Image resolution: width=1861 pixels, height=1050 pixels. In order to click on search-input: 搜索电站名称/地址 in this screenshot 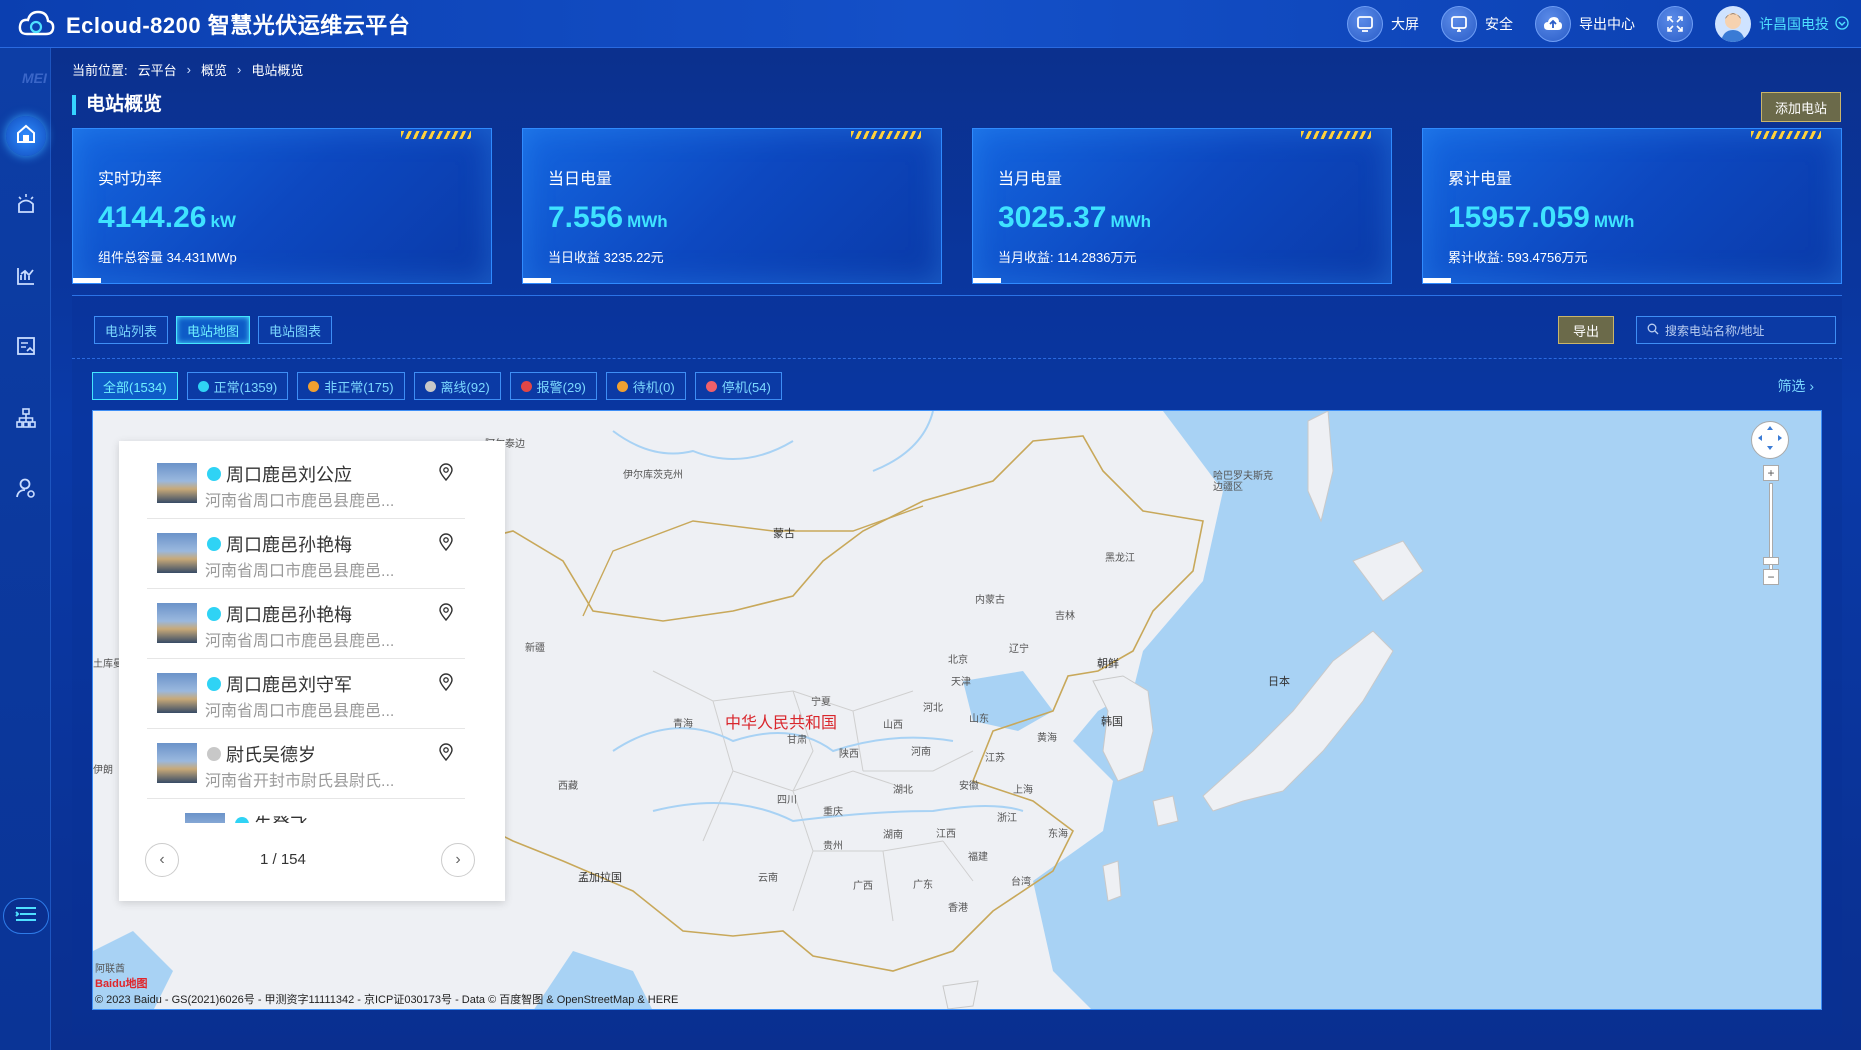, I will do `click(1736, 330)`.